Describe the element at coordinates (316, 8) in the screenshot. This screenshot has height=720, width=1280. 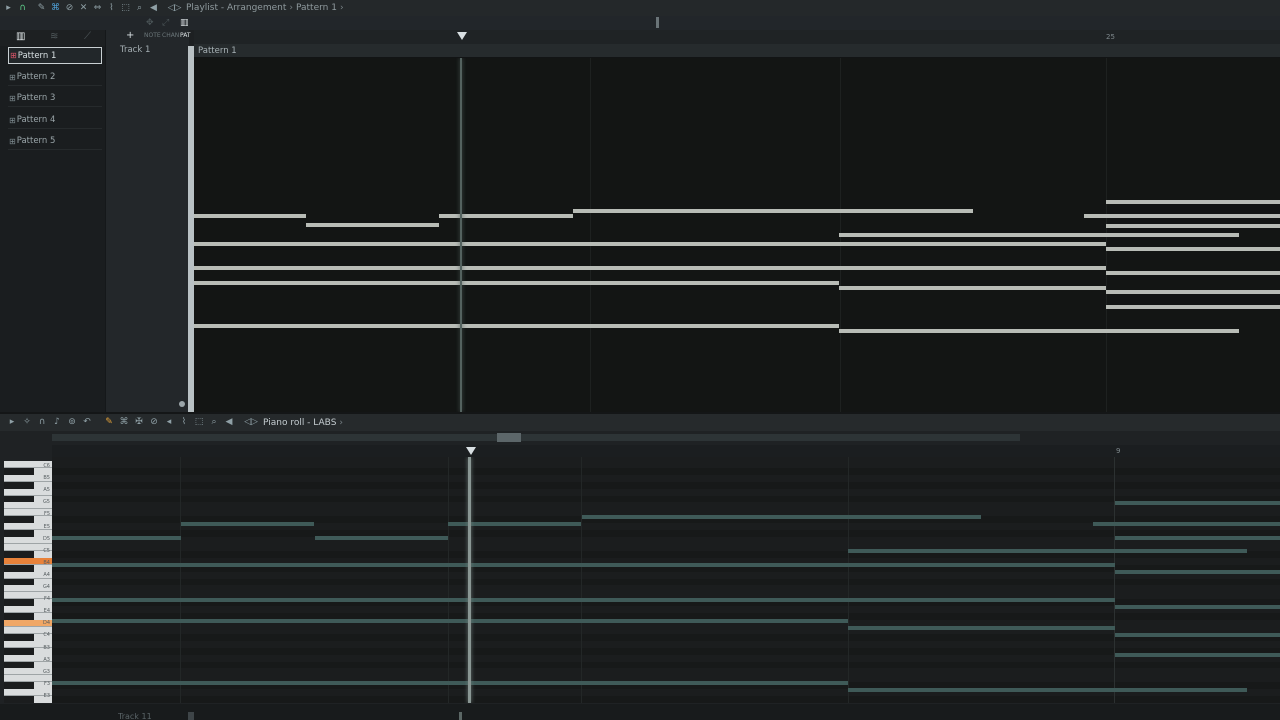
I see `breadcrumb-pattern: Pattern 1` at that location.